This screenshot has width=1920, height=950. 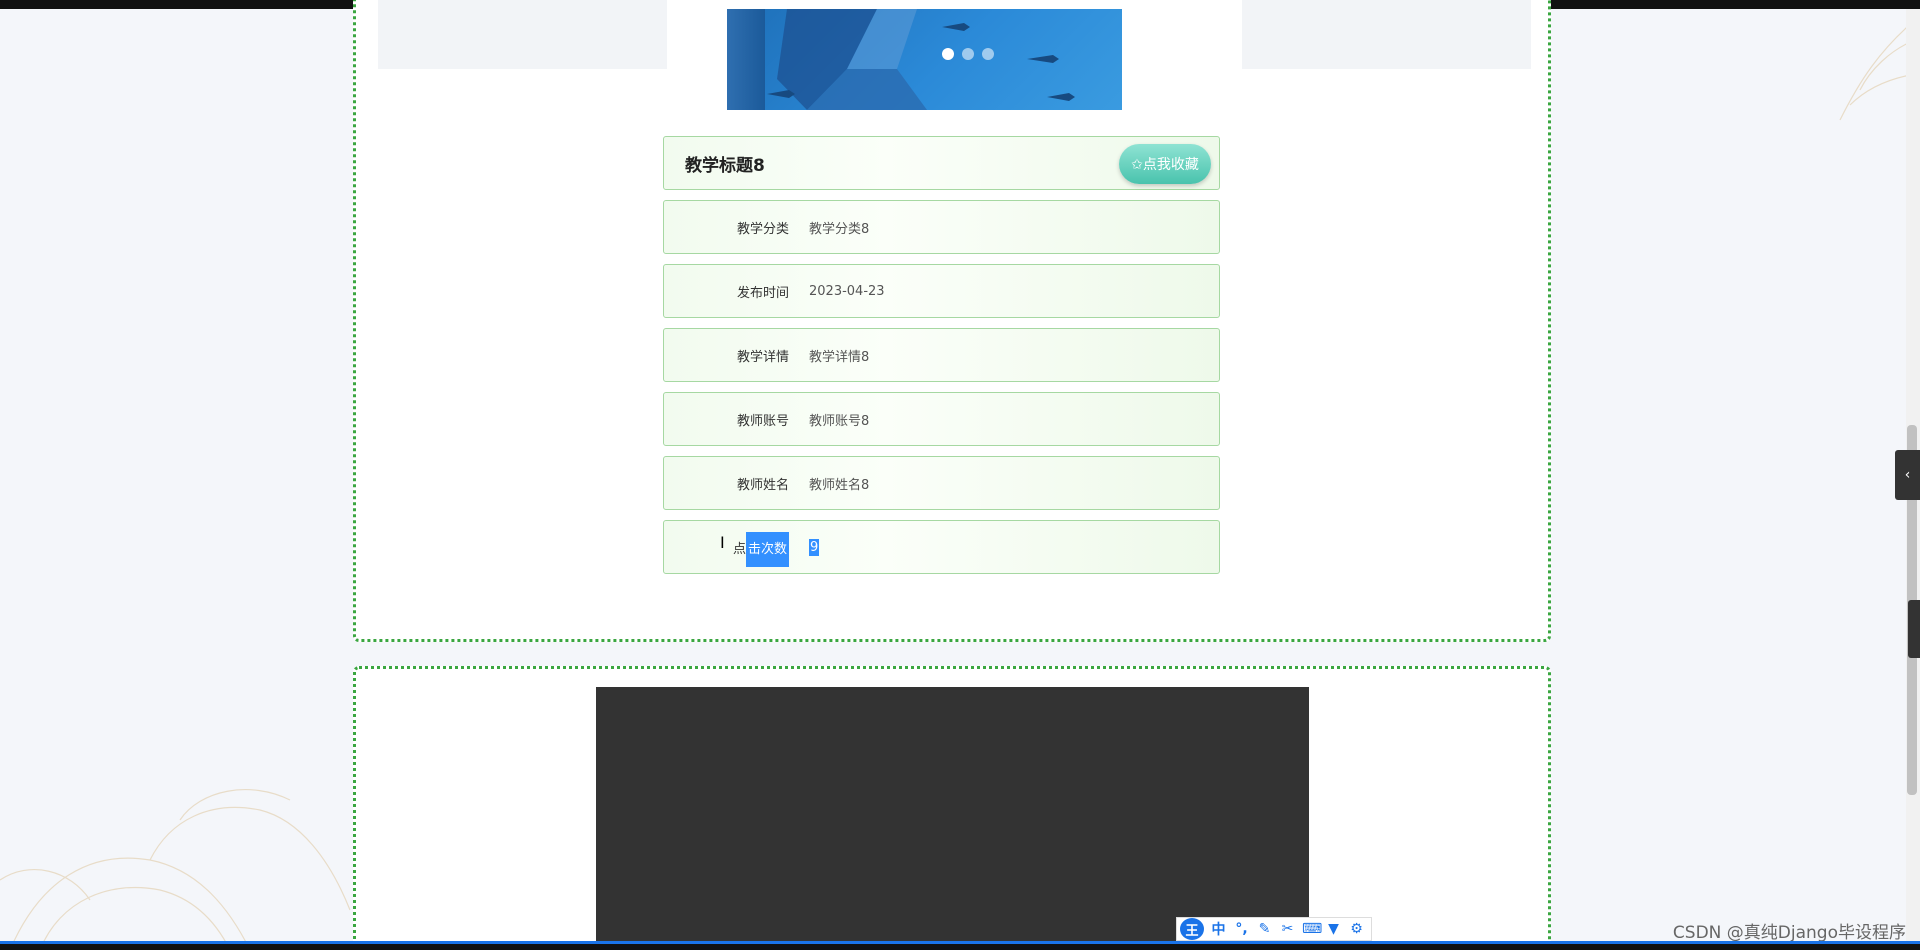 What do you see at coordinates (1386, 34) in the screenshot?
I see `banner-side-right` at bounding box center [1386, 34].